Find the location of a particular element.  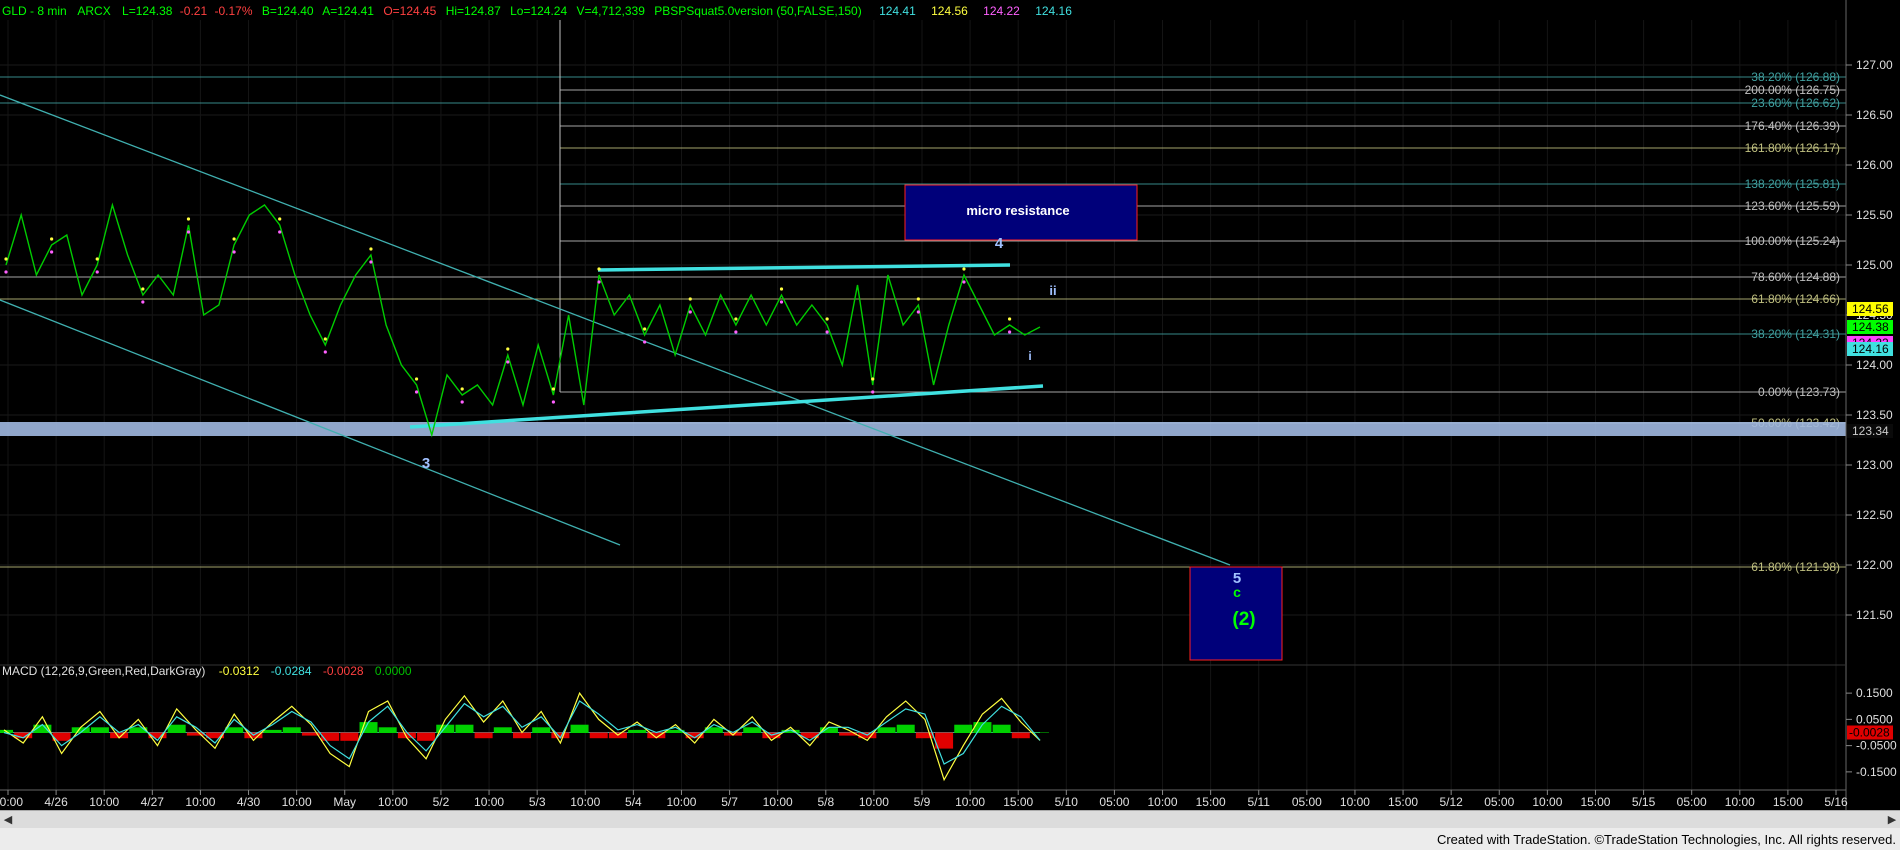

fib-label: 38.20% (124.31) is located at coordinates (1795, 334).